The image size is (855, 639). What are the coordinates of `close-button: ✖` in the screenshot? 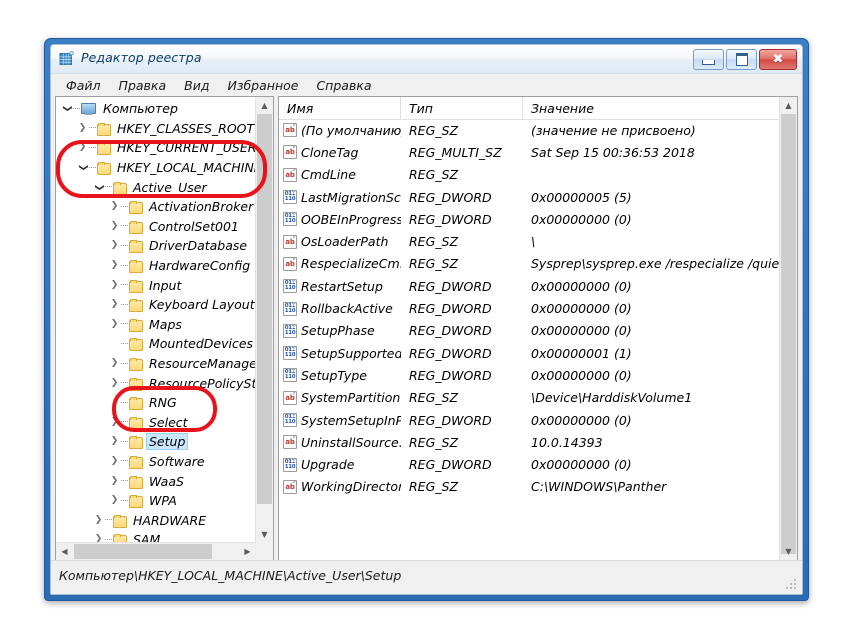 It's located at (778, 59).